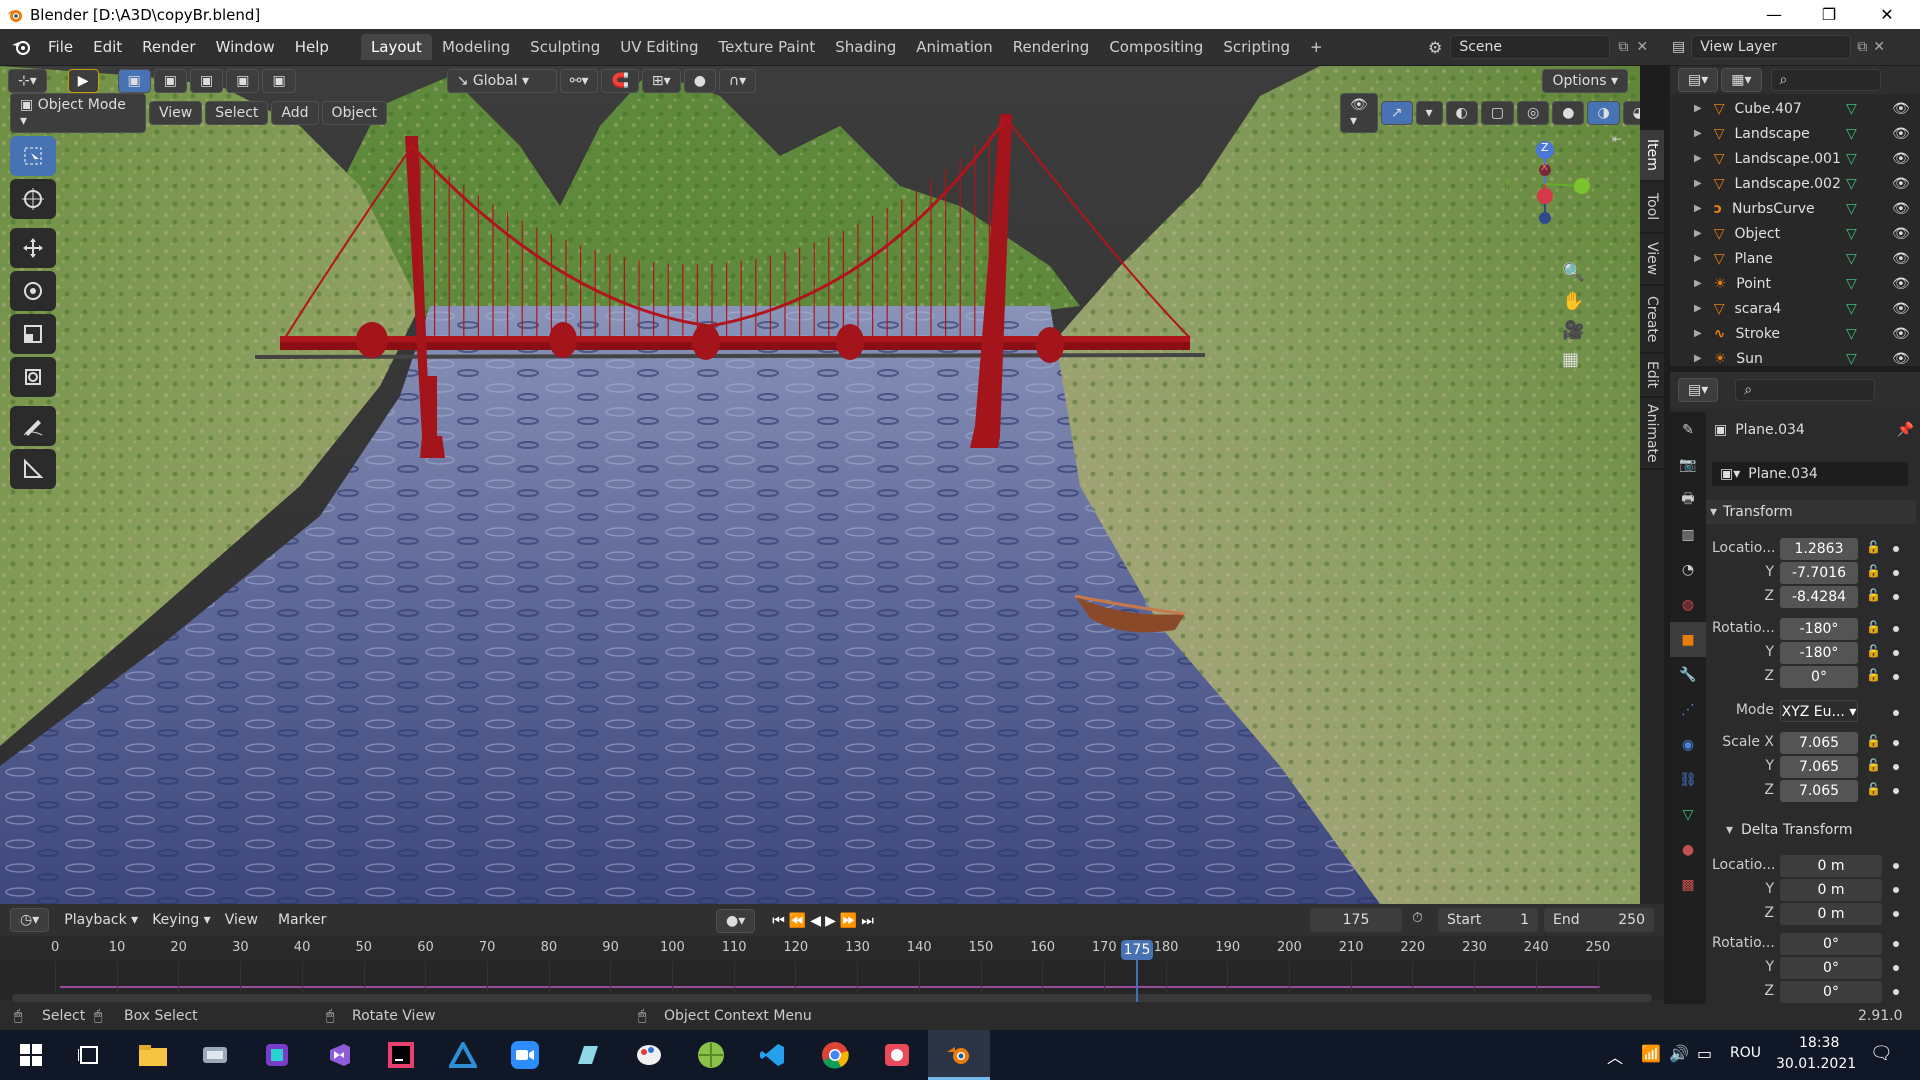 The height and width of the screenshot is (1080, 1920). Describe the element at coordinates (1530, 47) in the screenshot. I see `scene-selector: Scene` at that location.